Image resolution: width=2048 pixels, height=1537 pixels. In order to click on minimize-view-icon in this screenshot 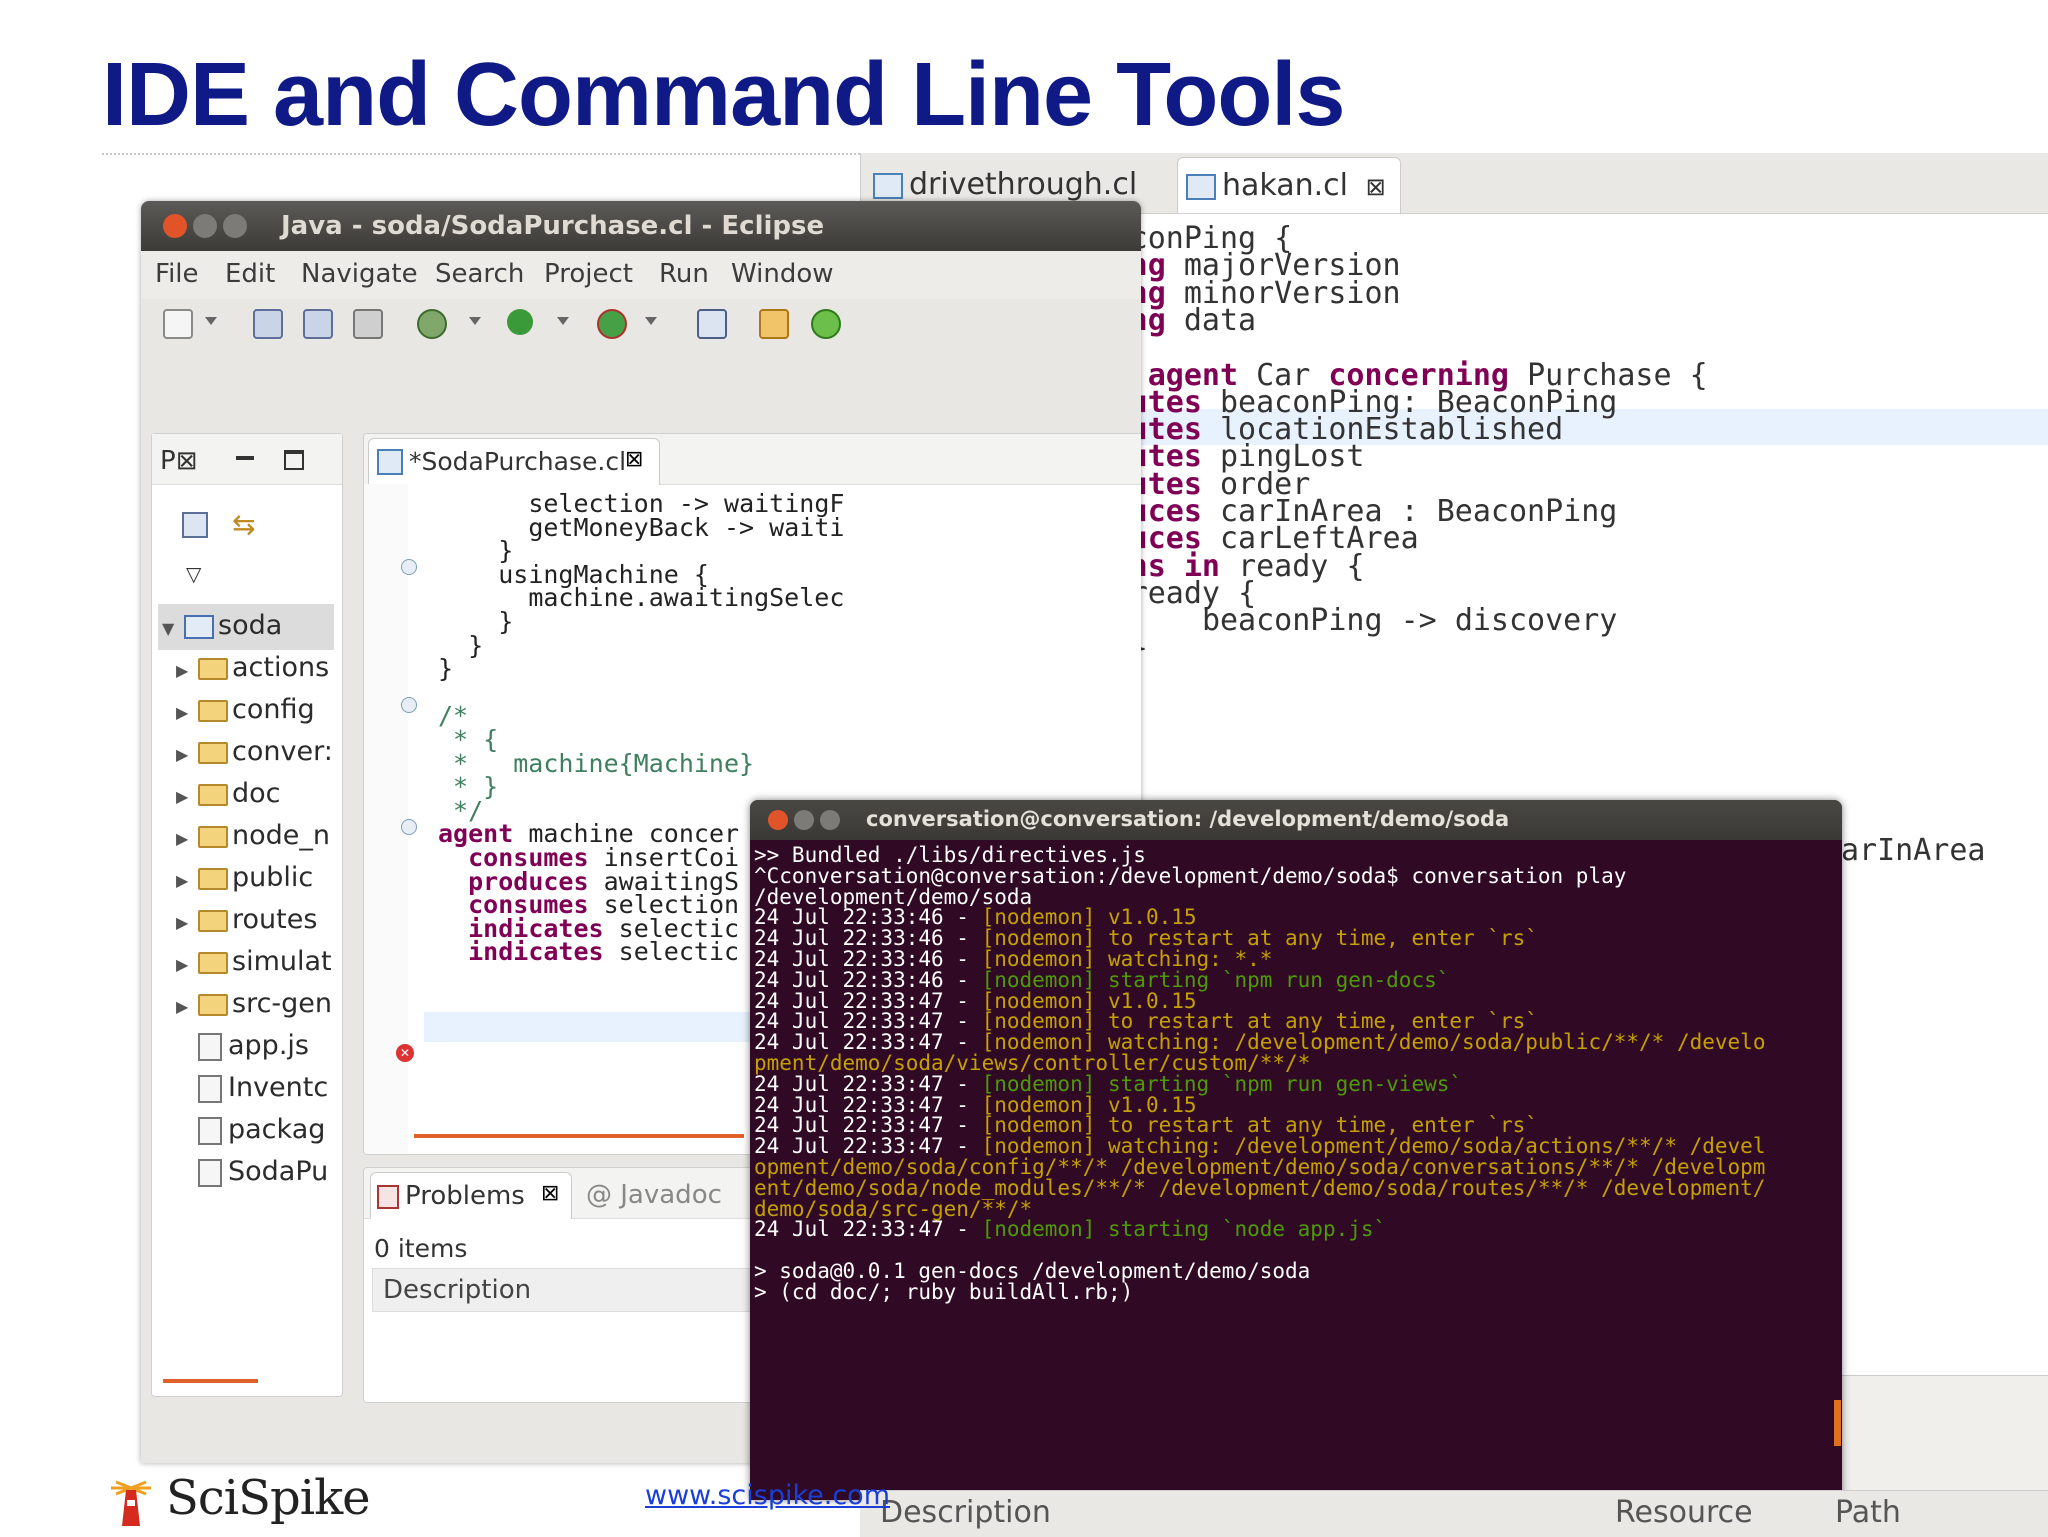, I will do `click(245, 458)`.